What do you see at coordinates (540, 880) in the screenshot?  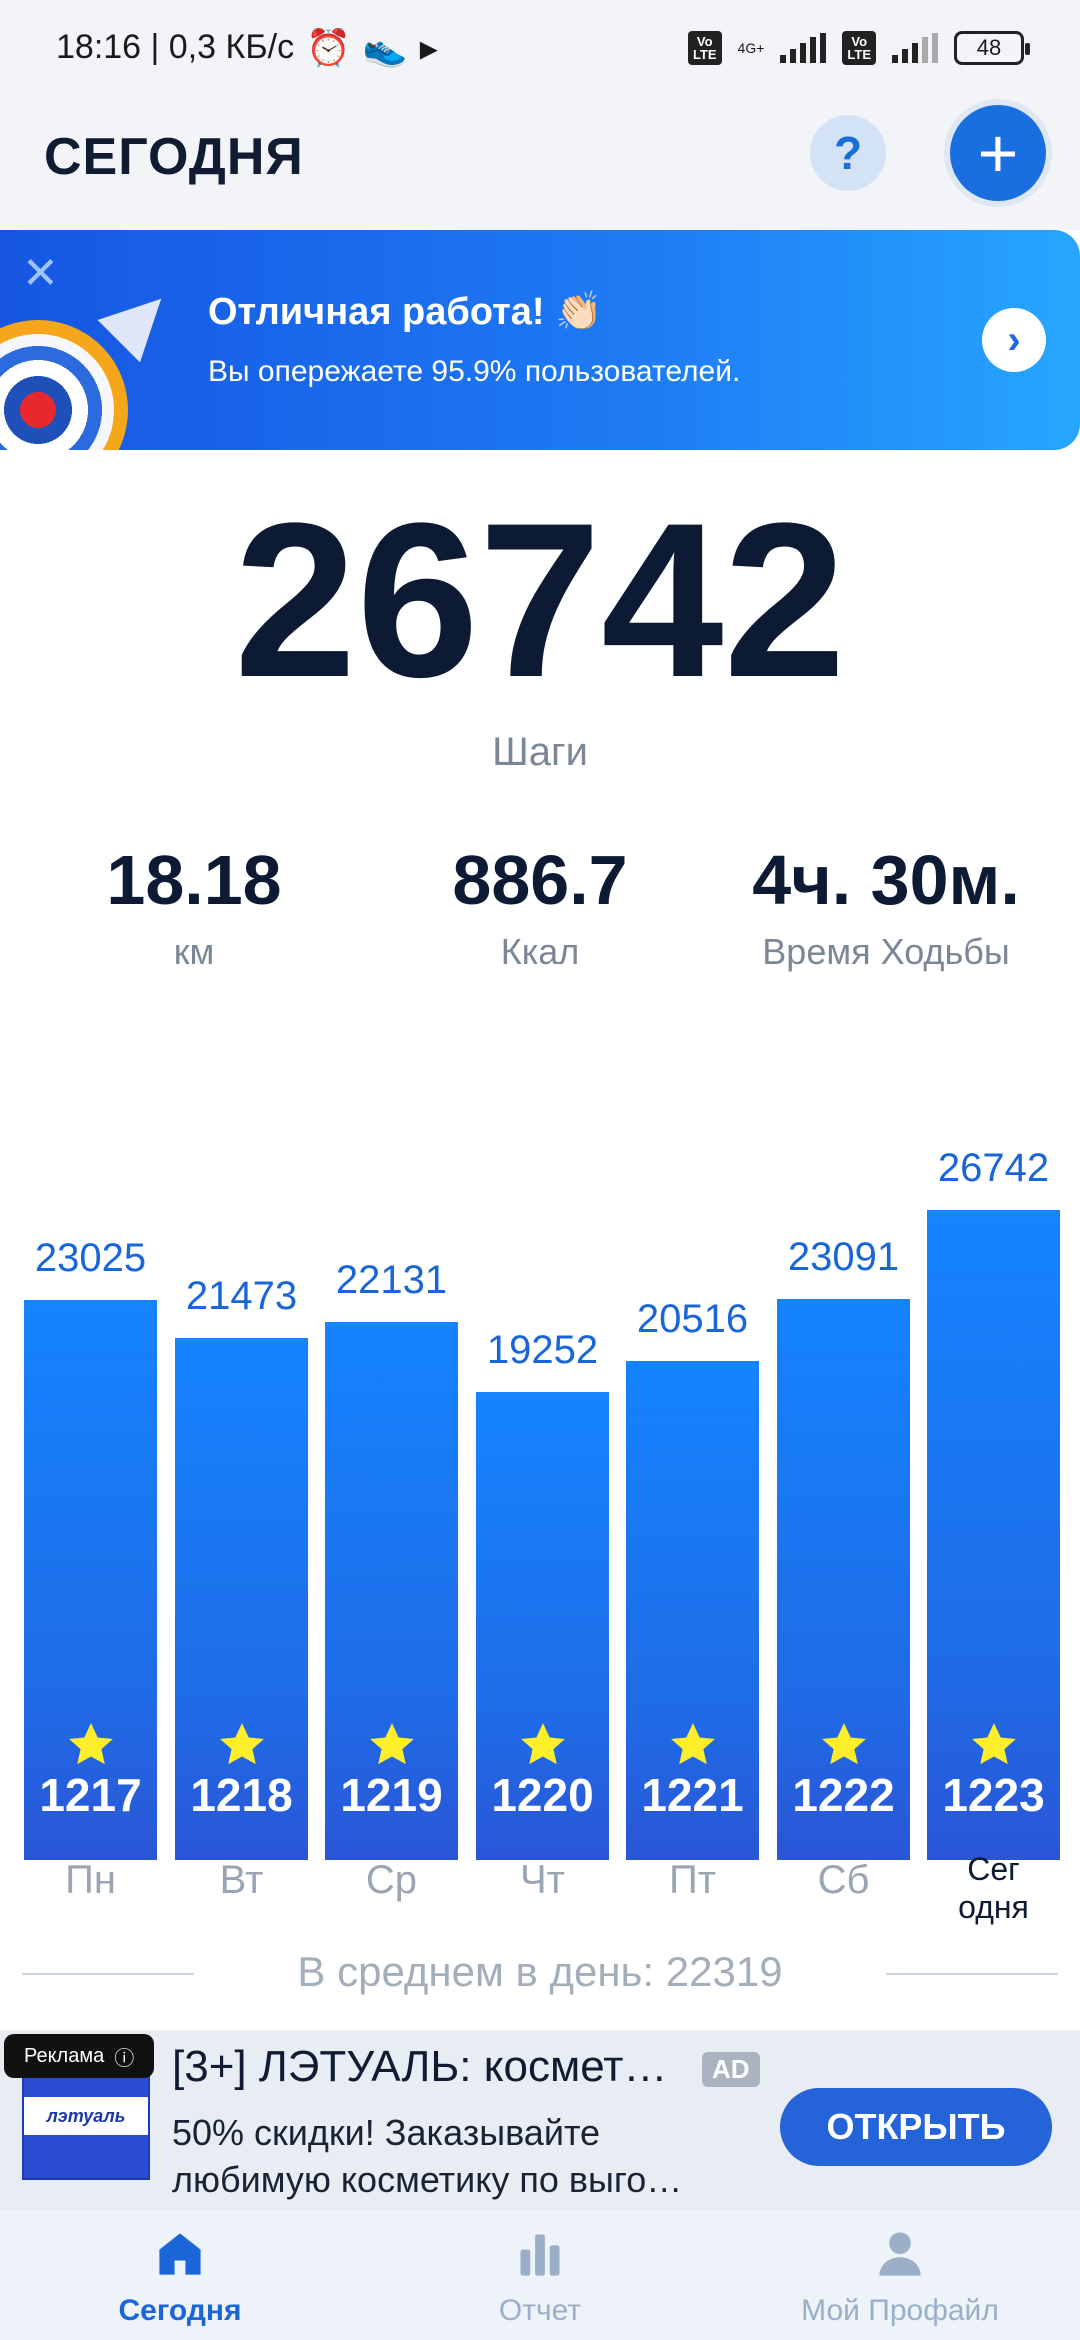 I see `calories-value: 886.7` at bounding box center [540, 880].